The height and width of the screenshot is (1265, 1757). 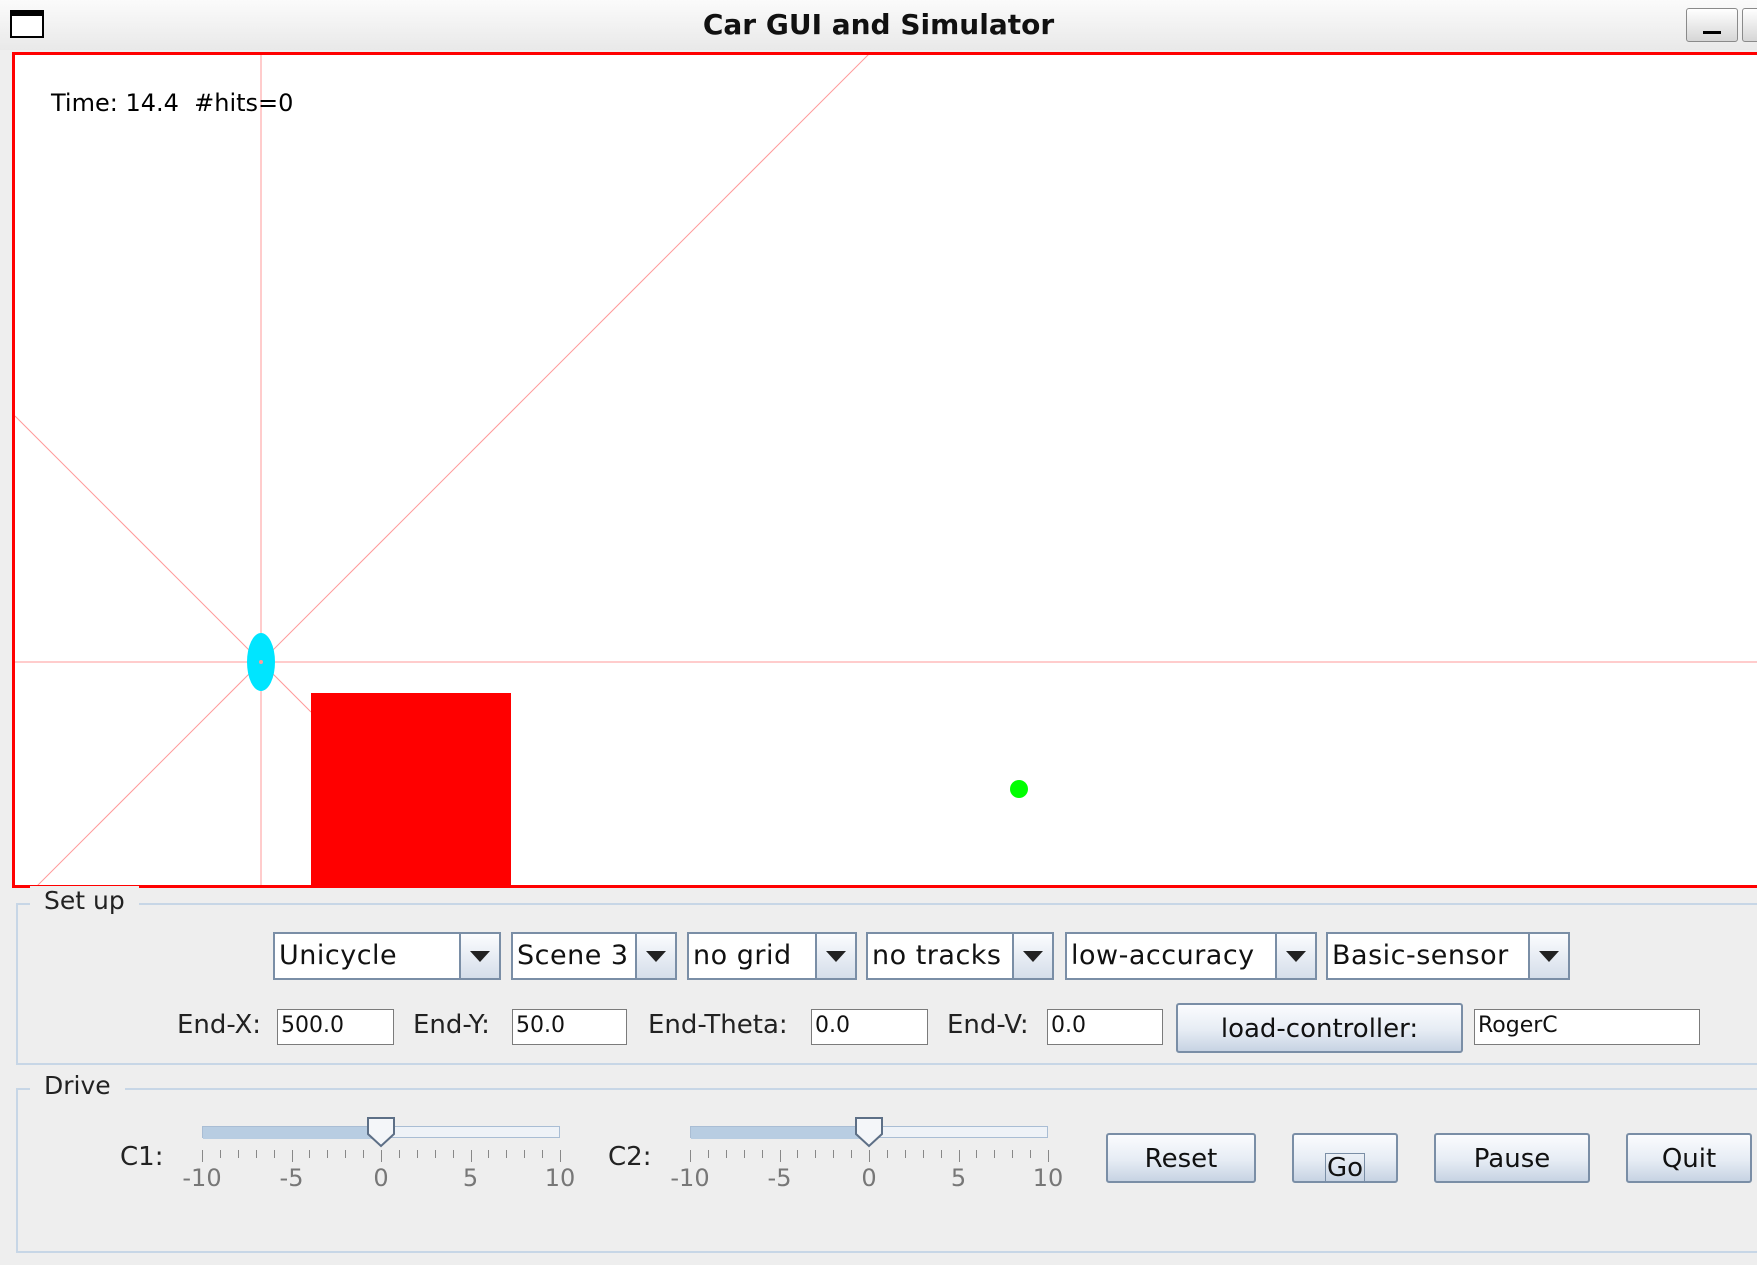 What do you see at coordinates (742, 955) in the screenshot?
I see `grid-select-value: no grid` at bounding box center [742, 955].